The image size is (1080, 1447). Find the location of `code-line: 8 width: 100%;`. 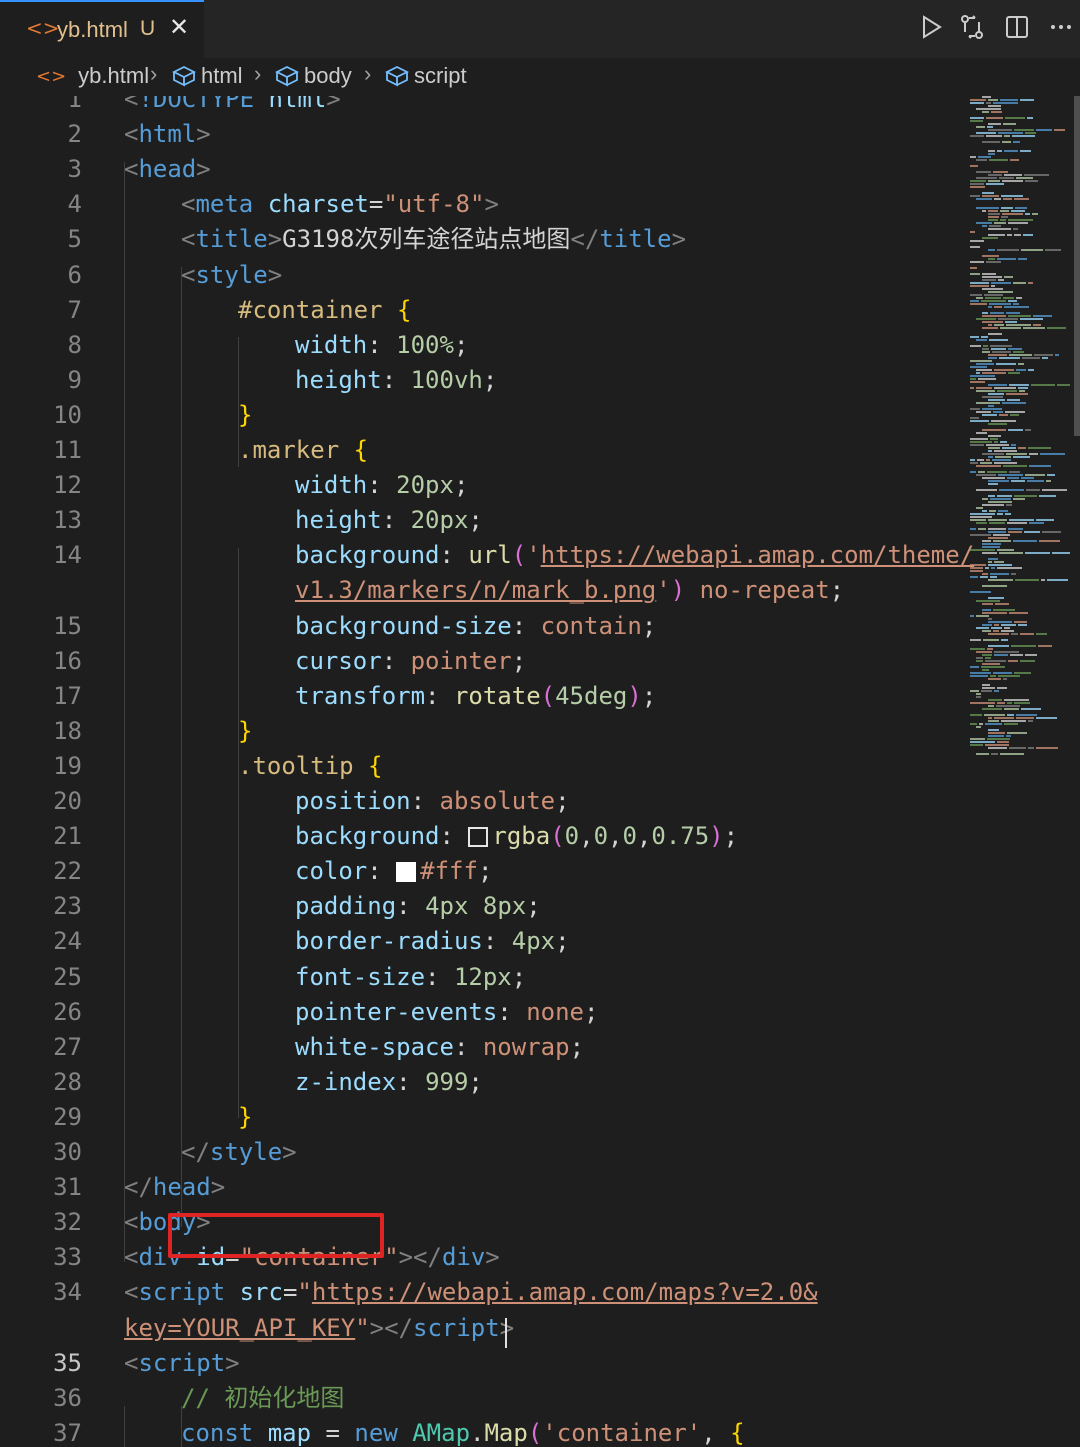

code-line: 8 width: 100%; is located at coordinates (480, 345).